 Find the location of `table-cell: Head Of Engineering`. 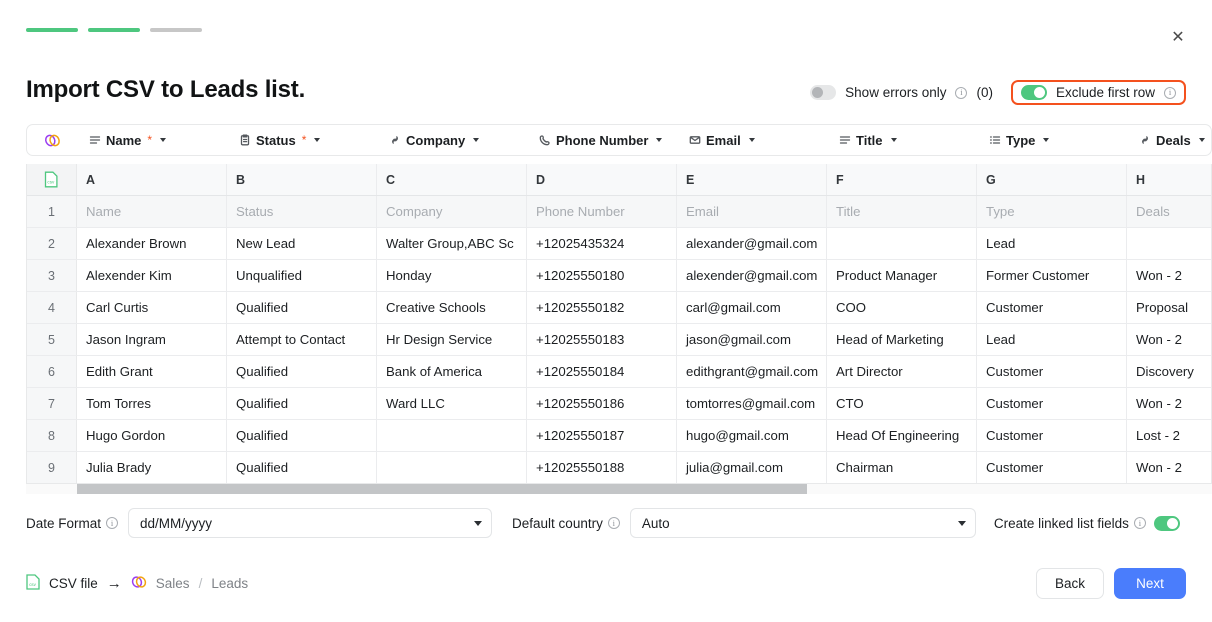

table-cell: Head Of Engineering is located at coordinates (902, 435).